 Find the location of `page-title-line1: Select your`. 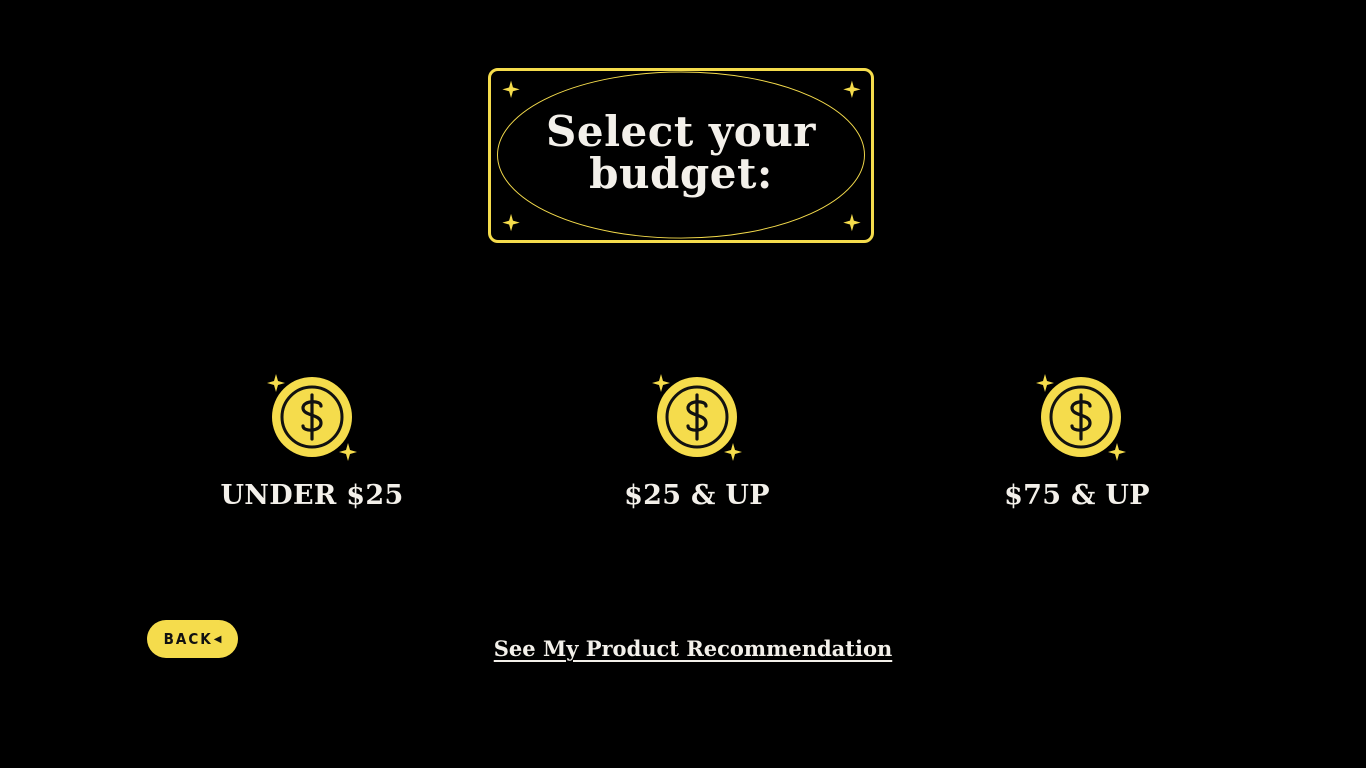

page-title-line1: Select your is located at coordinates (681, 131).